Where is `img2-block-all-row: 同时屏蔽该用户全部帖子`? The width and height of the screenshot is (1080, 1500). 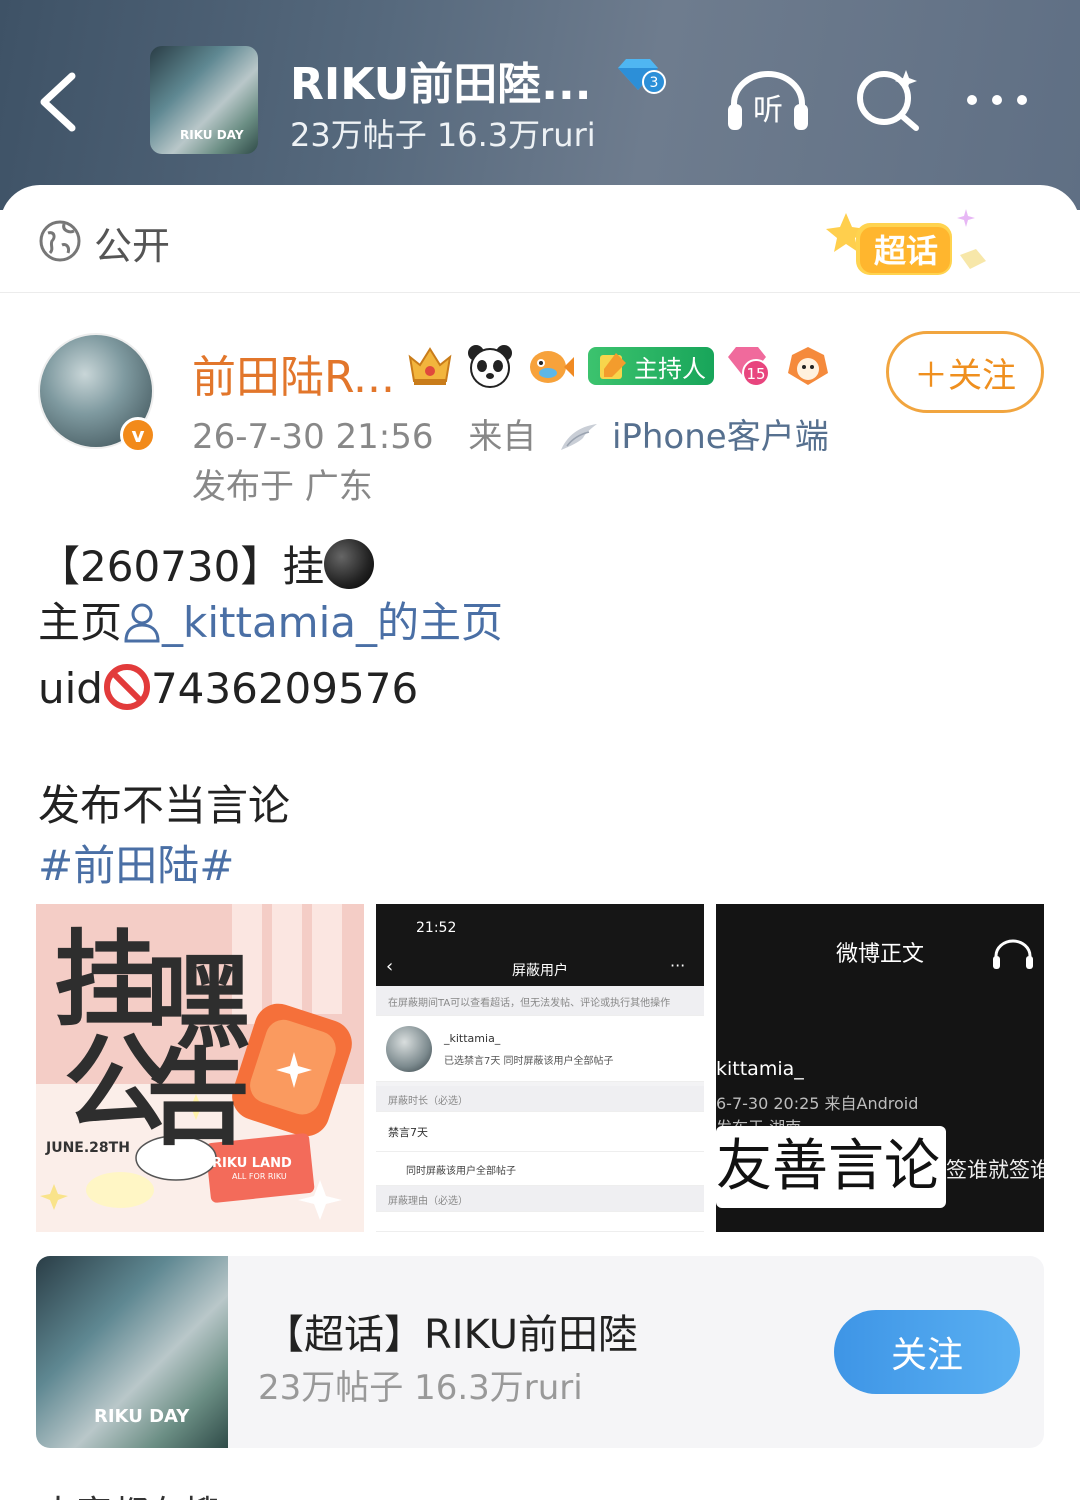
img2-block-all-row: 同时屏蔽该用户全部帖子 is located at coordinates (540, 1169).